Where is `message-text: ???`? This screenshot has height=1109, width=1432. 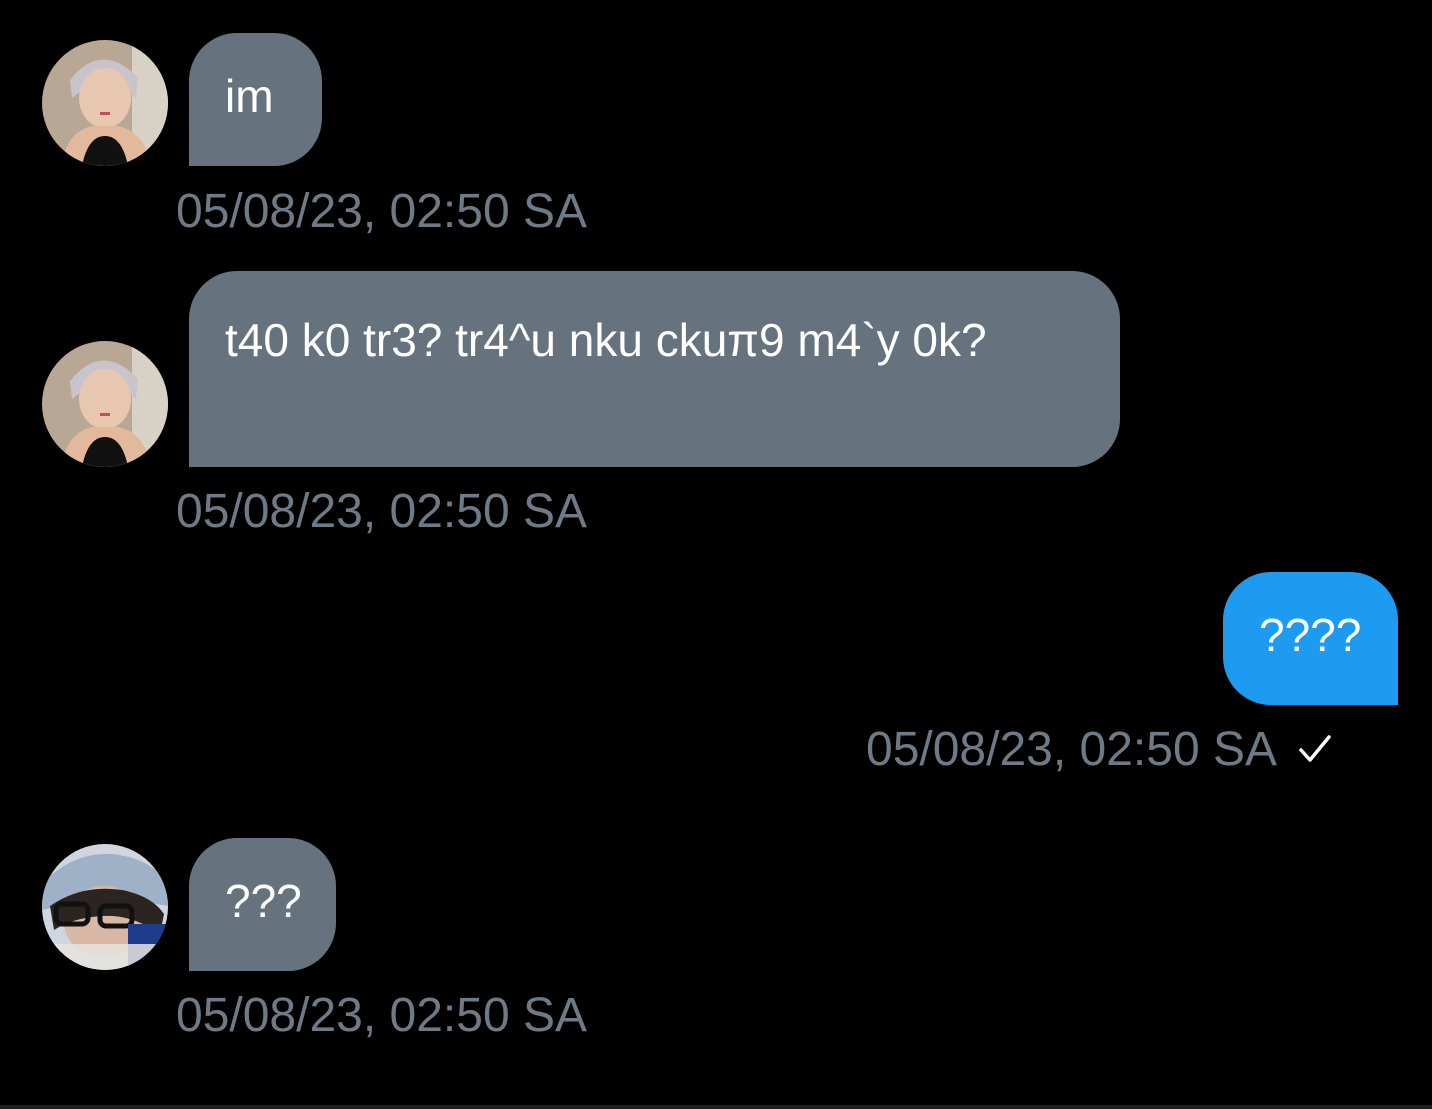
message-text: ??? is located at coordinates (263, 901).